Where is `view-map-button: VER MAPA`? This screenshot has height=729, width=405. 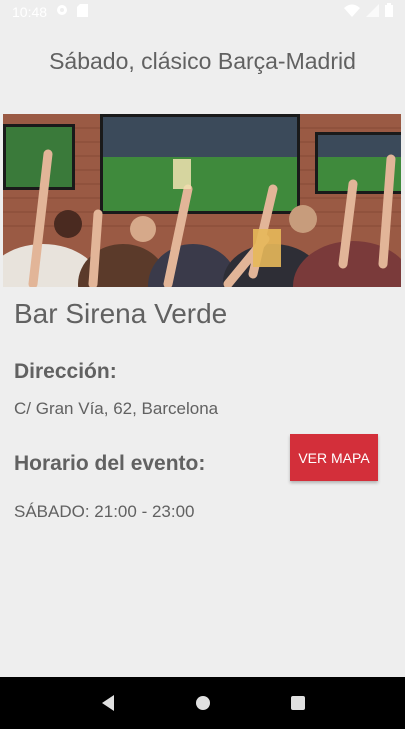 view-map-button: VER MAPA is located at coordinates (334, 457).